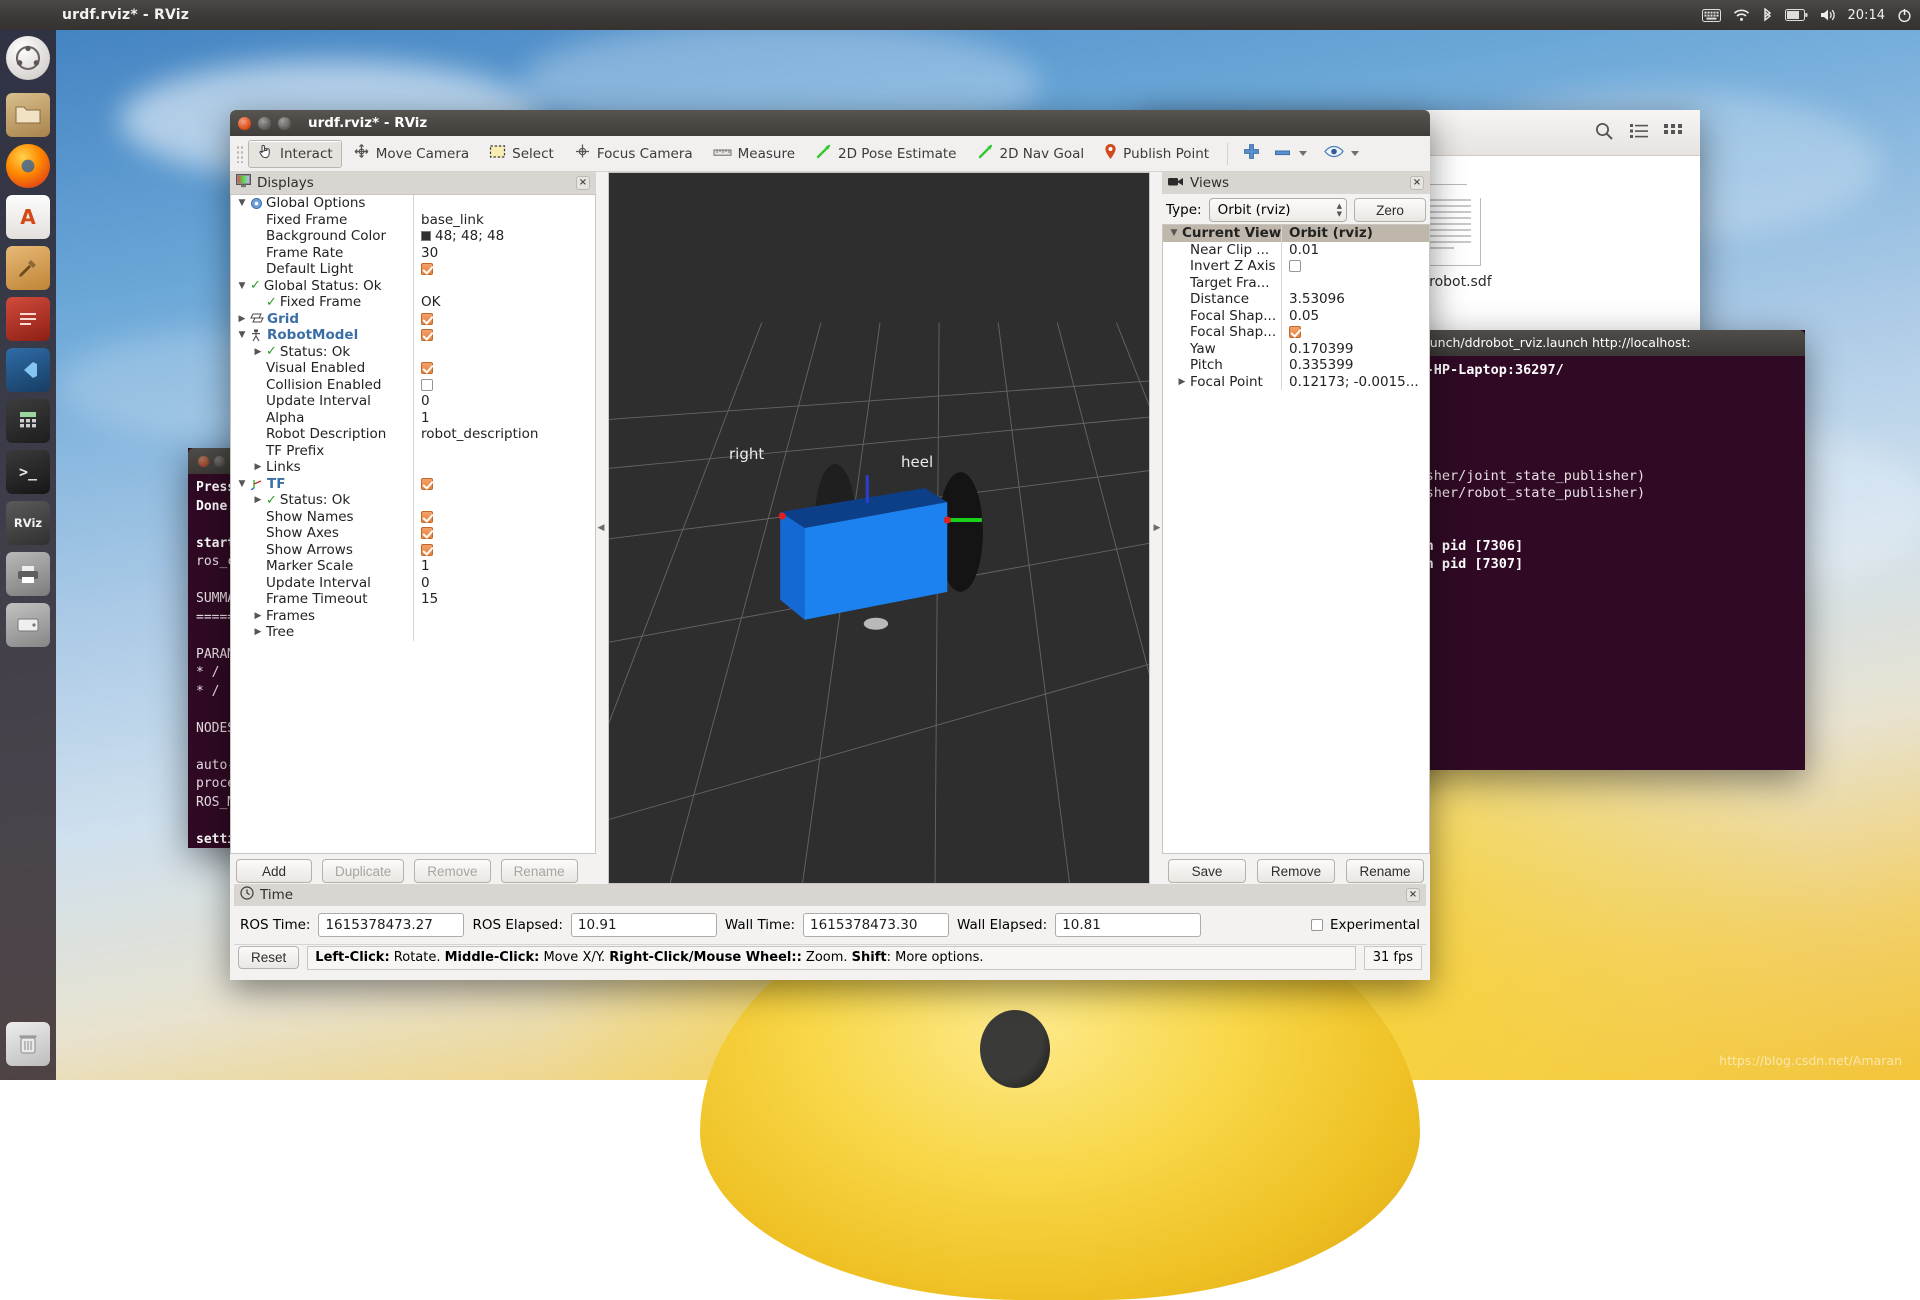 The height and width of the screenshot is (1300, 1920). I want to click on save-button: Save, so click(1207, 871).